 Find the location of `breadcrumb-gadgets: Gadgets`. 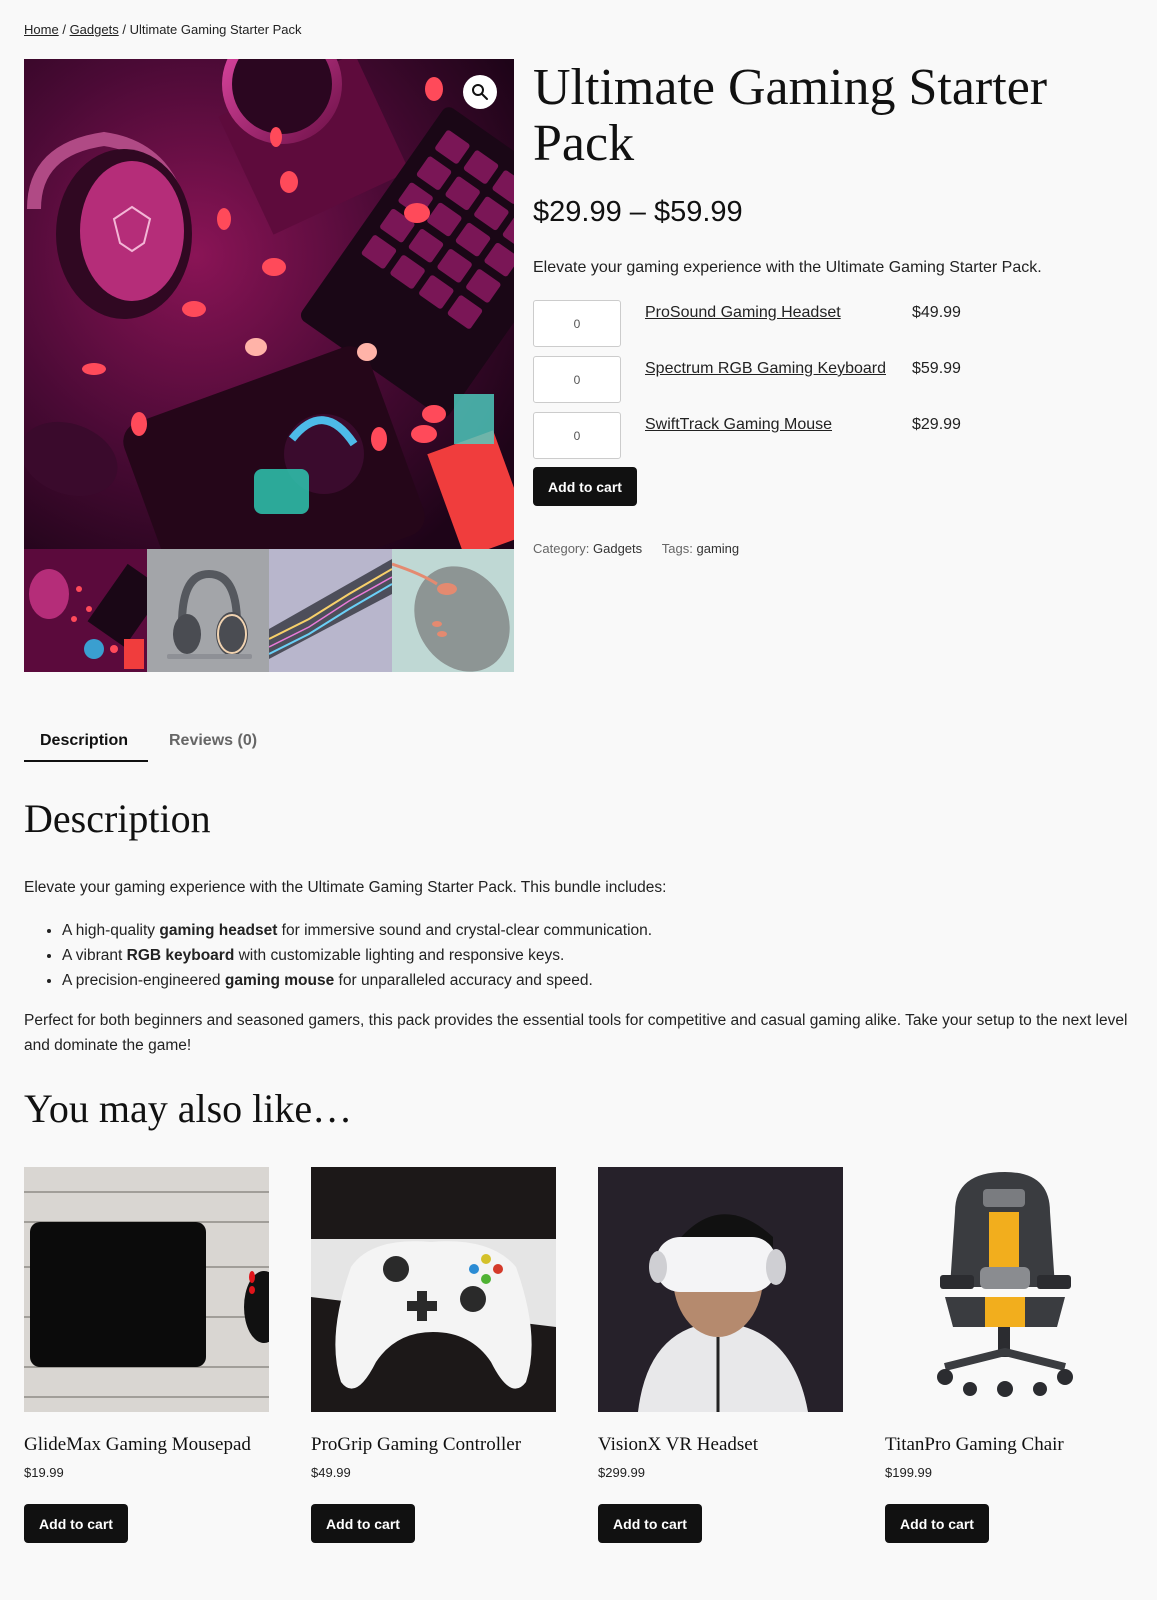

breadcrumb-gadgets: Gadgets is located at coordinates (94, 29).